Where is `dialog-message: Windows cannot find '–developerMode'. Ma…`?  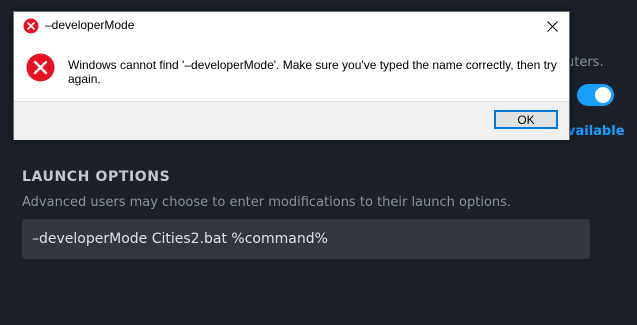
dialog-message: Windows cannot find '–developerMode'. Ma… is located at coordinates (312, 72).